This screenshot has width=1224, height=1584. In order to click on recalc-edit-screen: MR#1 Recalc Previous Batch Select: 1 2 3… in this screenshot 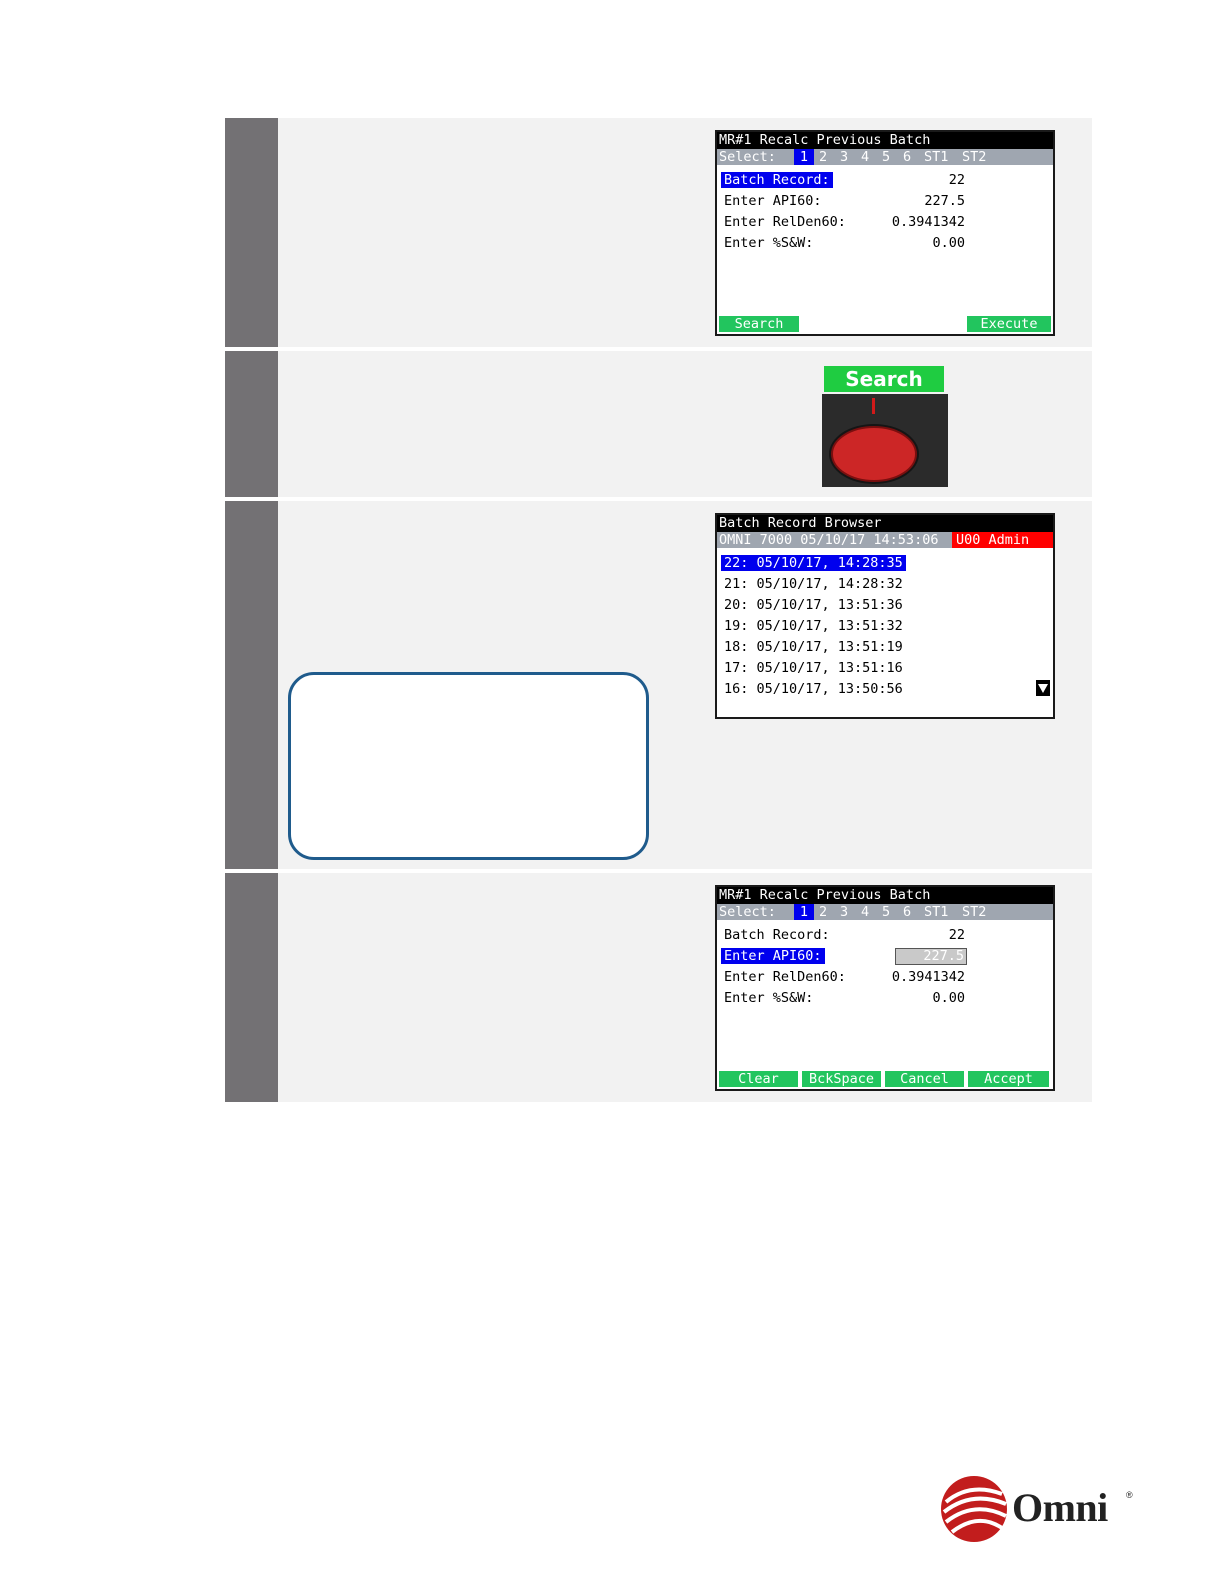, I will do `click(885, 988)`.